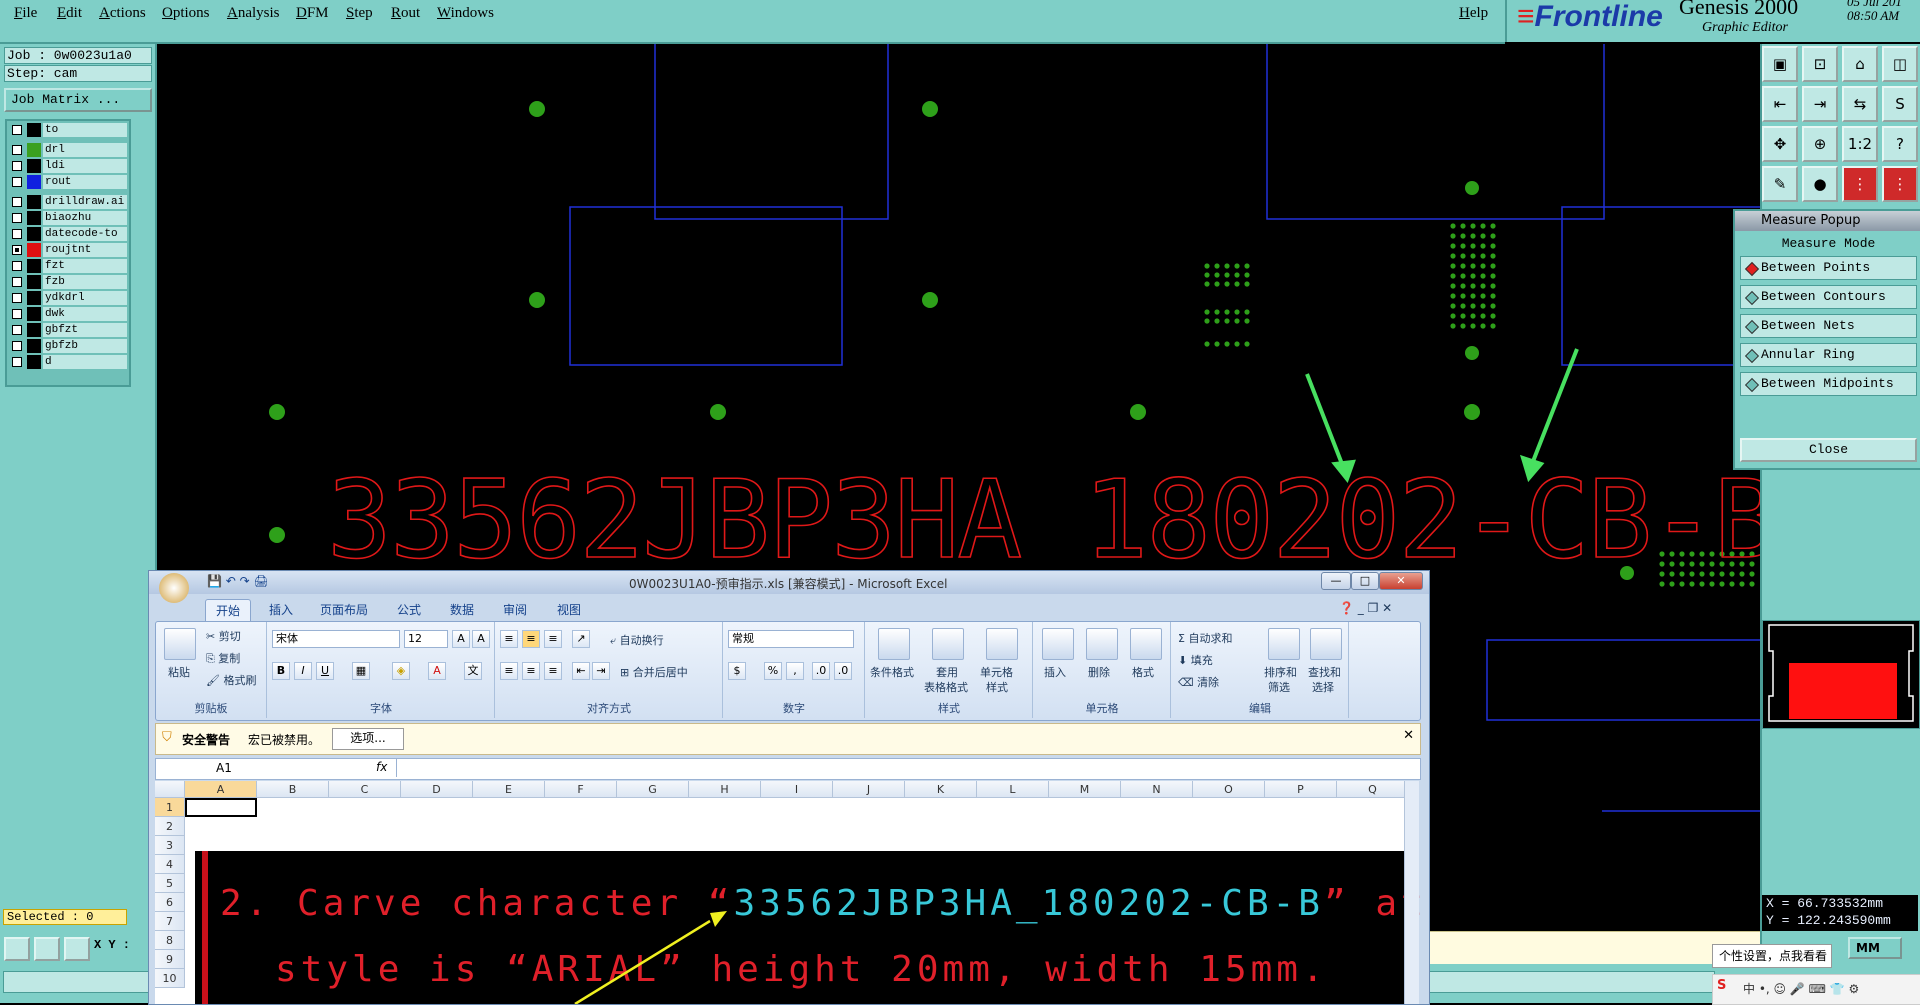  Describe the element at coordinates (1900, 144) in the screenshot. I see `help-icon: ?` at that location.